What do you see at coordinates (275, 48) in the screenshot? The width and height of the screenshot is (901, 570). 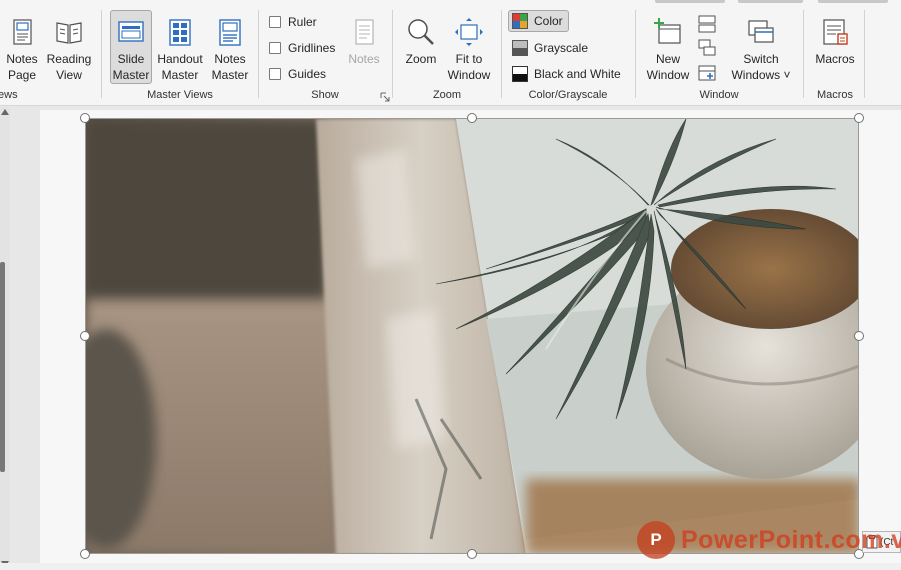 I see `gridlines-checkbox-box` at bounding box center [275, 48].